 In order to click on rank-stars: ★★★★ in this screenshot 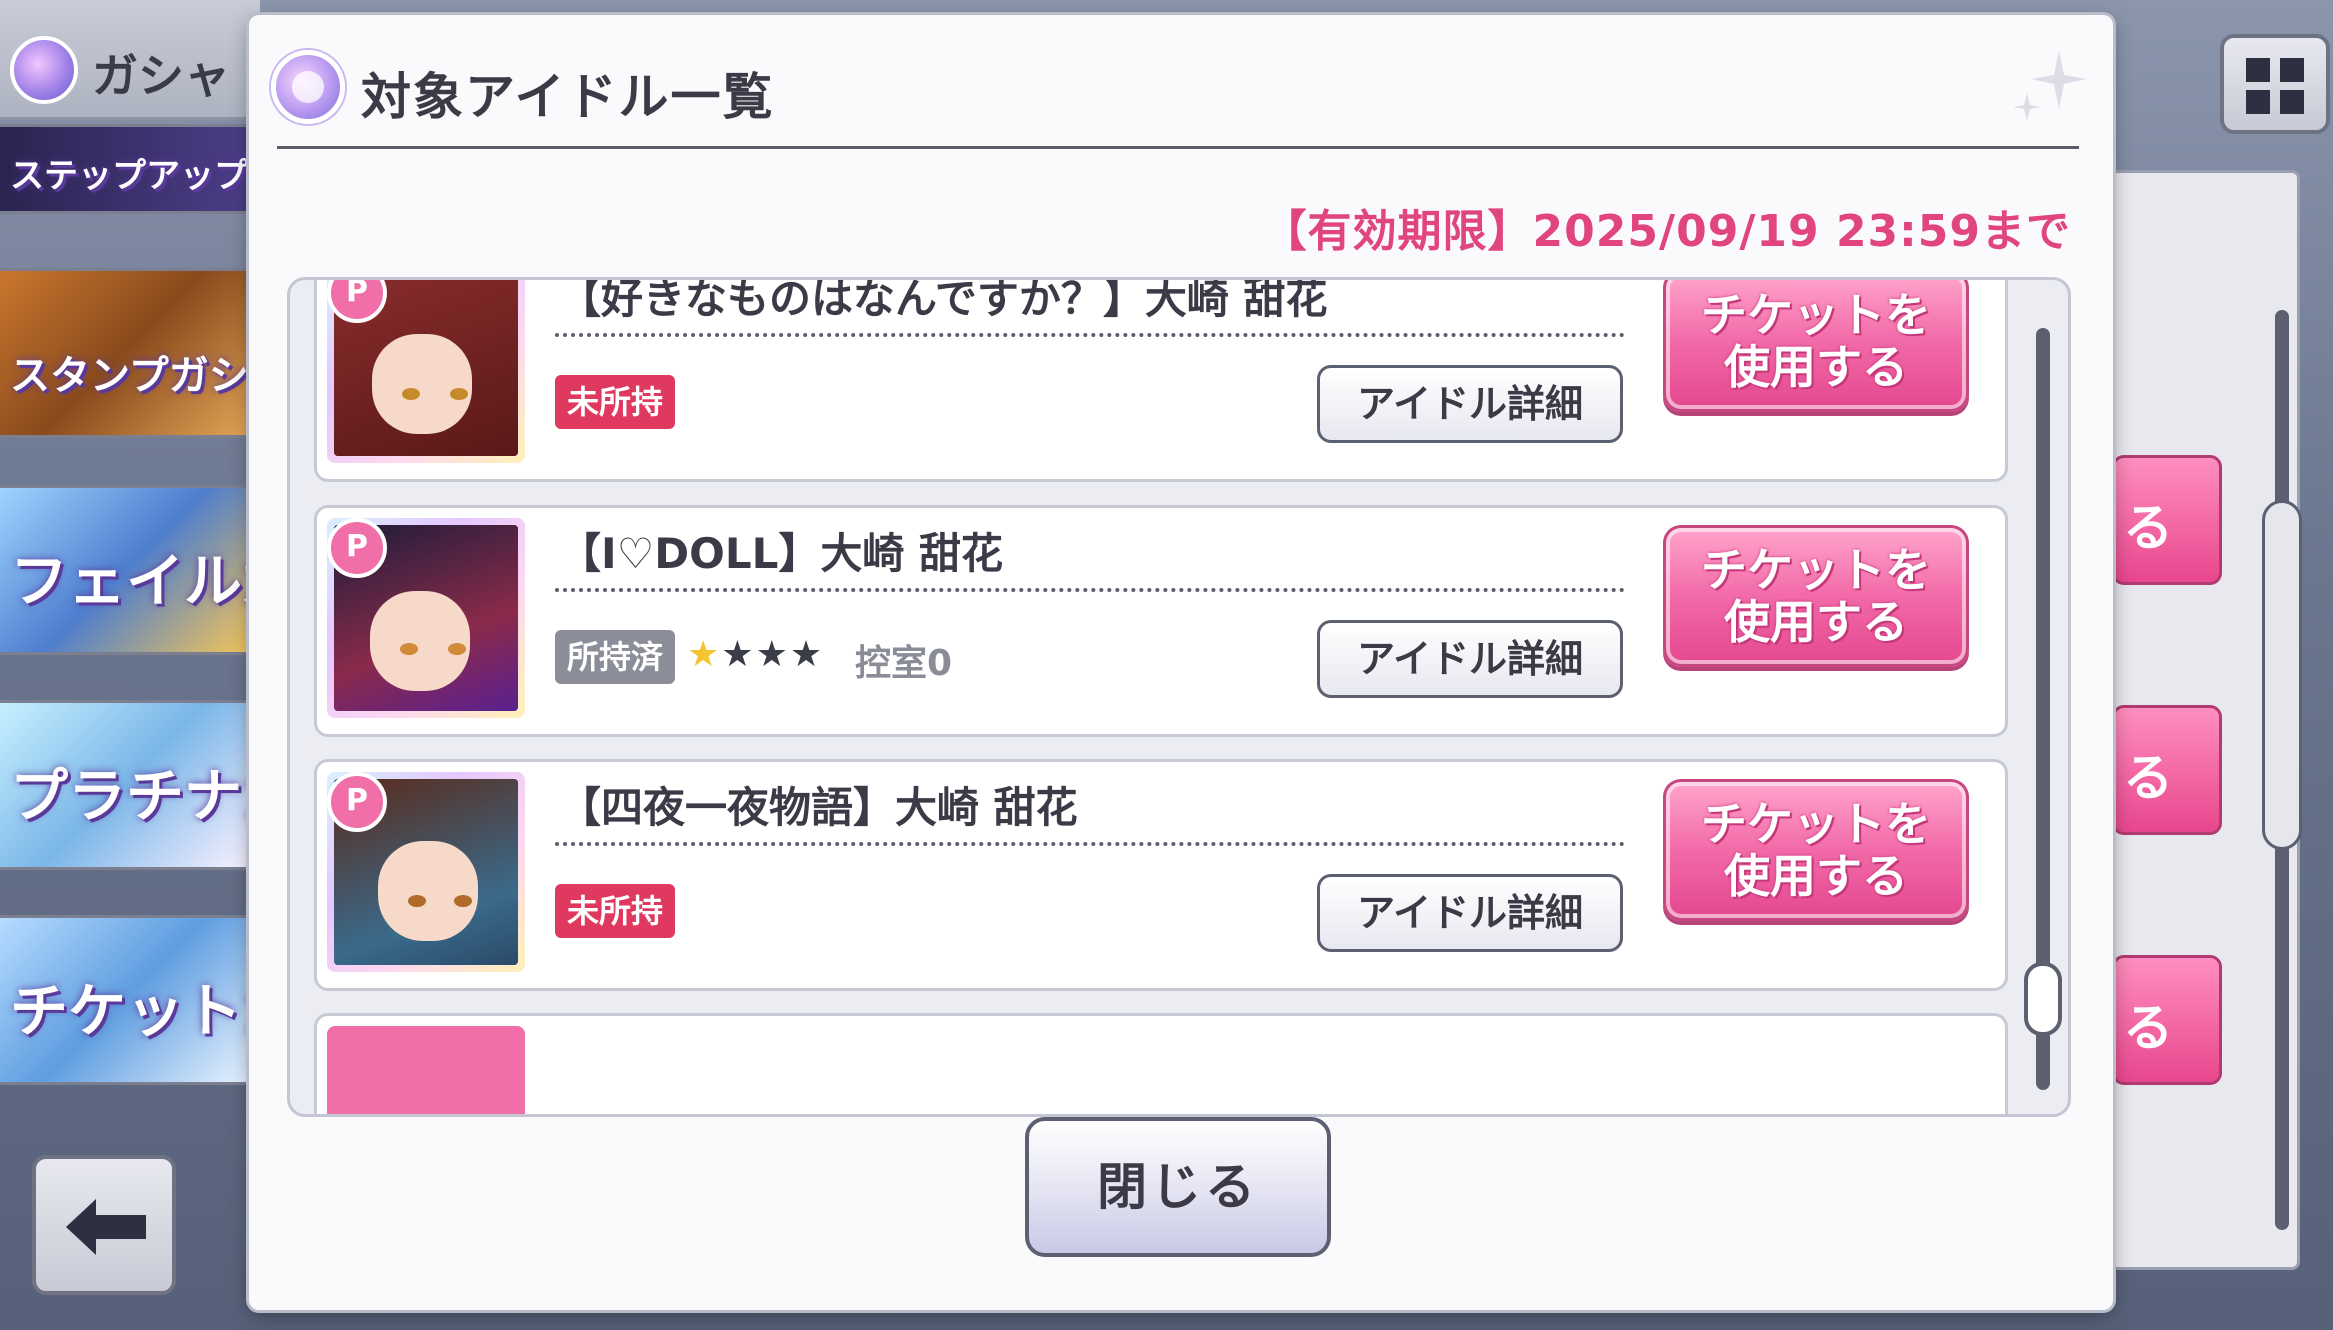, I will do `click(755, 654)`.